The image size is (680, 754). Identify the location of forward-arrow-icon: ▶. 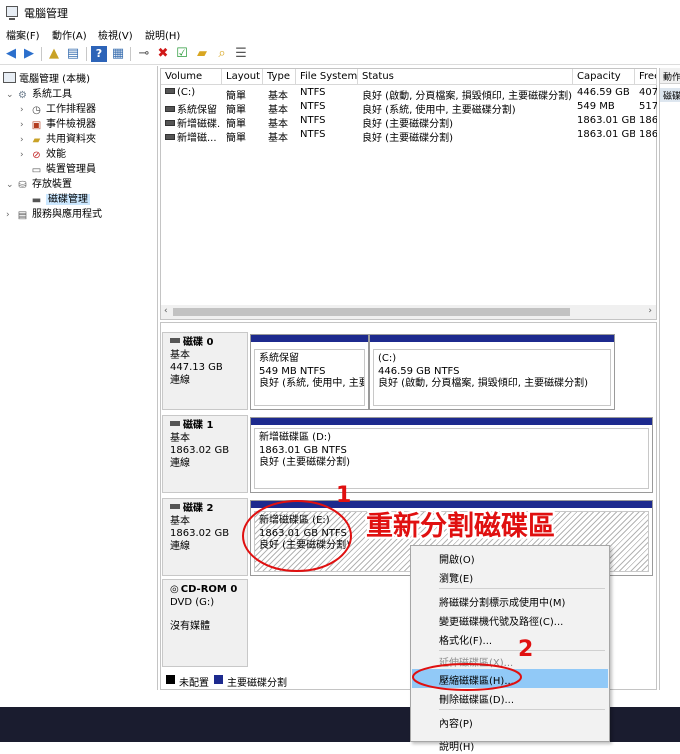
(29, 54).